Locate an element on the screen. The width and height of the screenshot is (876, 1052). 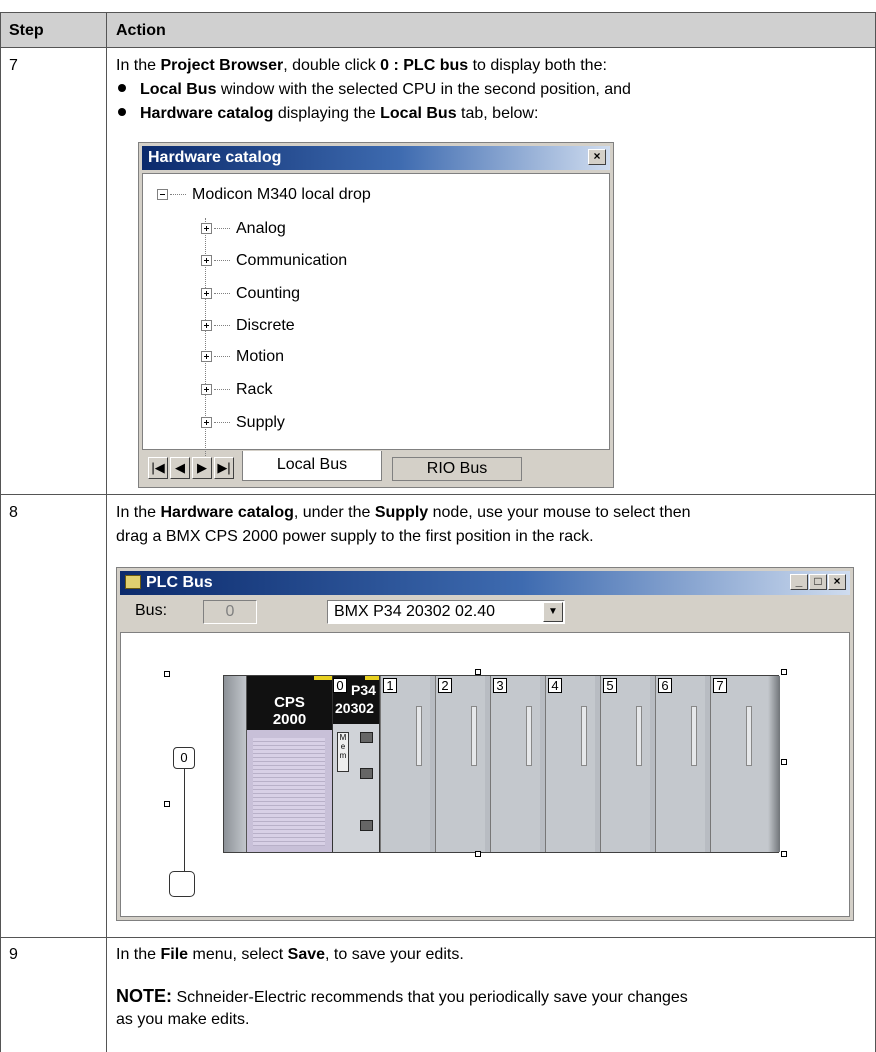
memory-card-icon: Mem is located at coordinates (343, 752).